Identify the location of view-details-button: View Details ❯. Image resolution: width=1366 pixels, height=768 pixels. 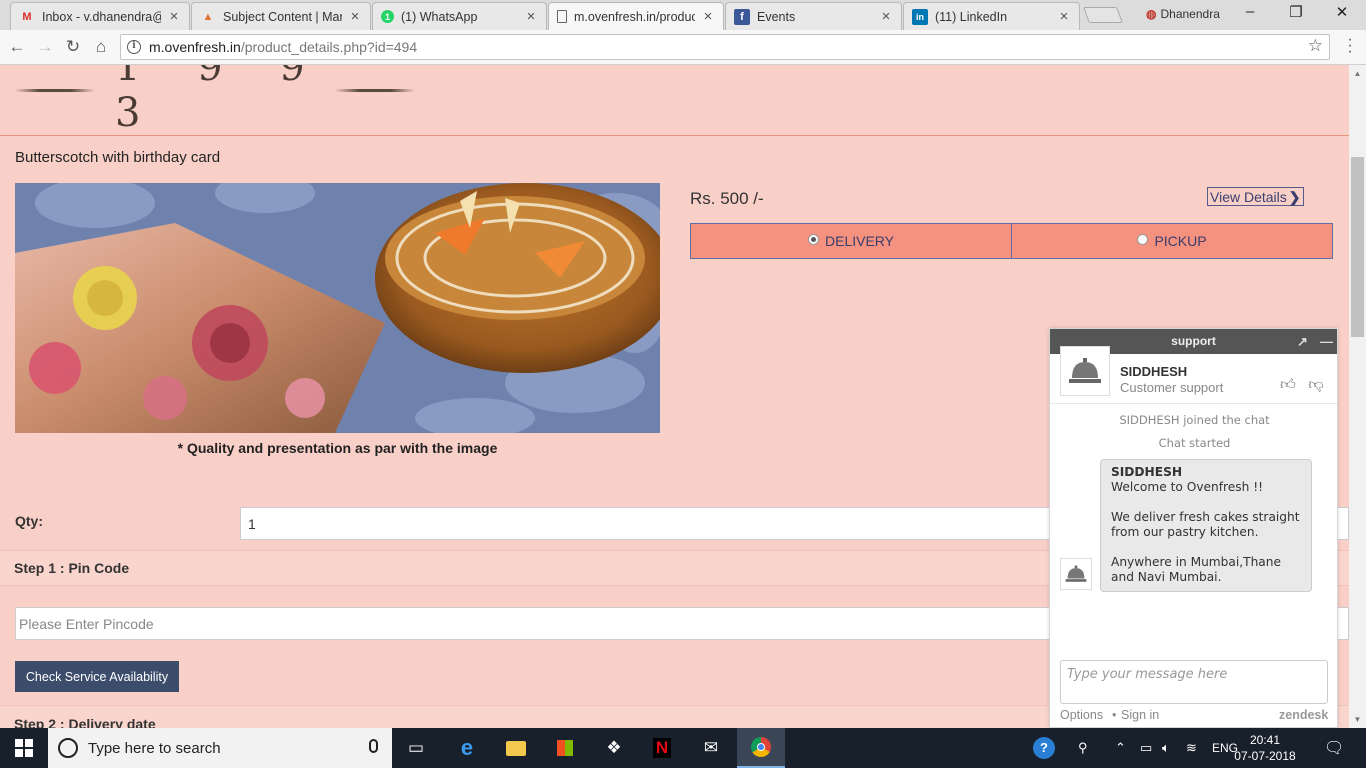
(1255, 196).